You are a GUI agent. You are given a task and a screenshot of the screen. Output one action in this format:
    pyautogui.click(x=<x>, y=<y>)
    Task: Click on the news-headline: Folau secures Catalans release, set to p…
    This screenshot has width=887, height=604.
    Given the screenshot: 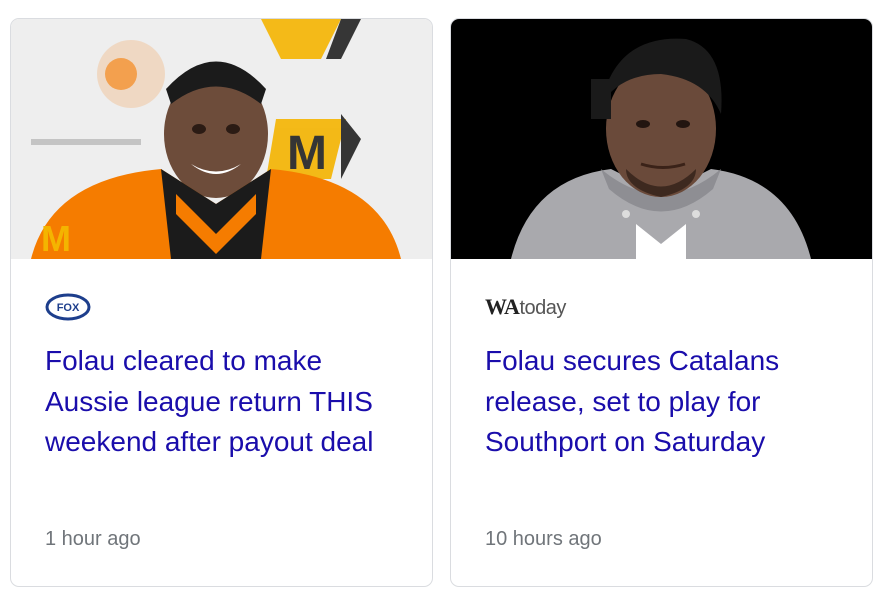 What is the action you would take?
    pyautogui.click(x=665, y=402)
    